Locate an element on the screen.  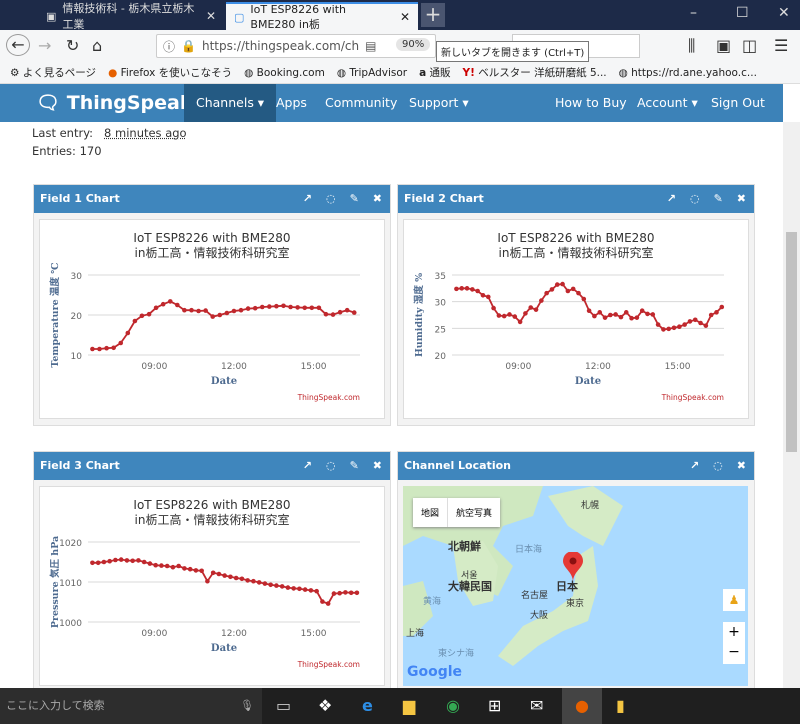
reload-icon: ↻ is located at coordinates (72, 45).